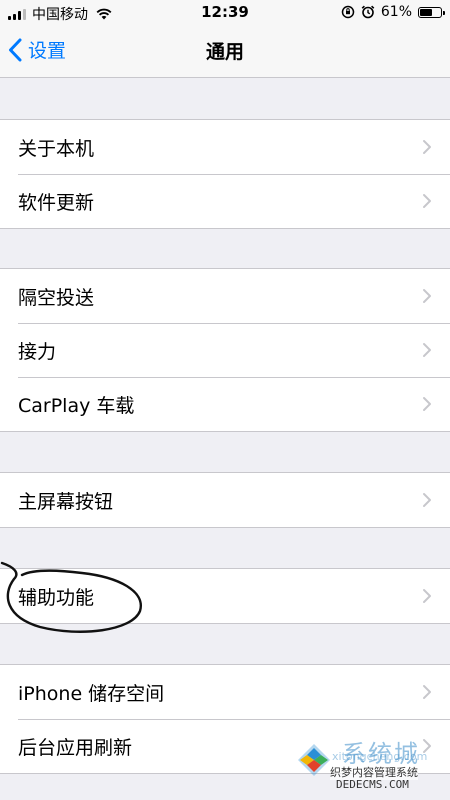  Describe the element at coordinates (225, 12) in the screenshot. I see `status-bar: 中国移动 12:39 61%` at that location.